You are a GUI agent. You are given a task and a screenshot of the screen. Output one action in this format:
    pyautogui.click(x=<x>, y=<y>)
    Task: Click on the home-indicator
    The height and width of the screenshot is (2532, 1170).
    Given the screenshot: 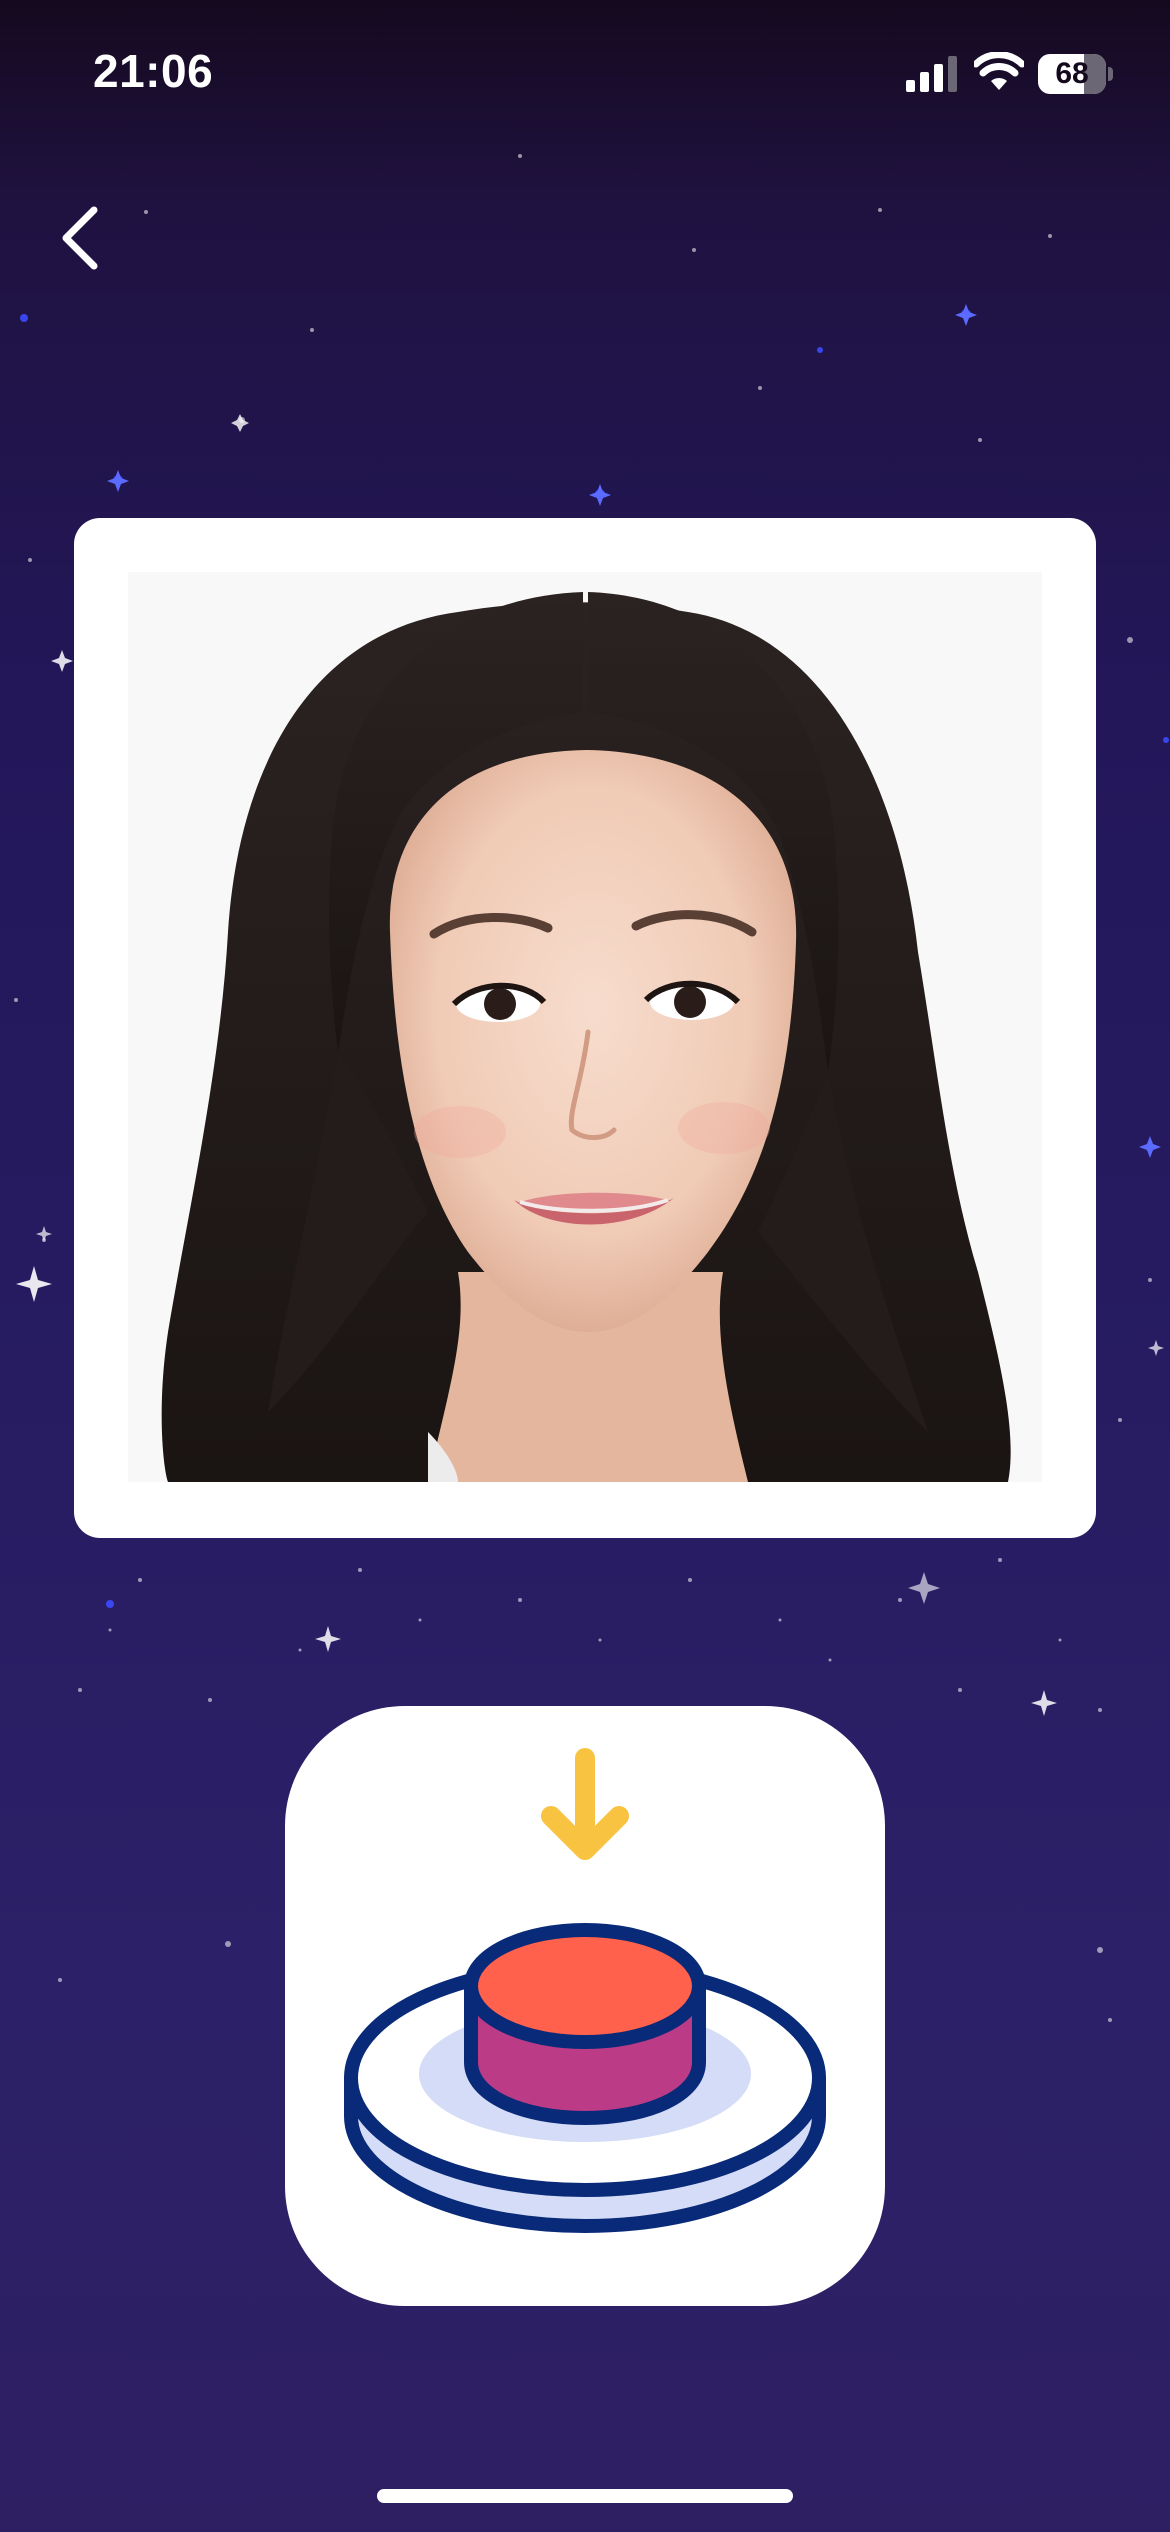 What is the action you would take?
    pyautogui.click(x=585, y=2496)
    